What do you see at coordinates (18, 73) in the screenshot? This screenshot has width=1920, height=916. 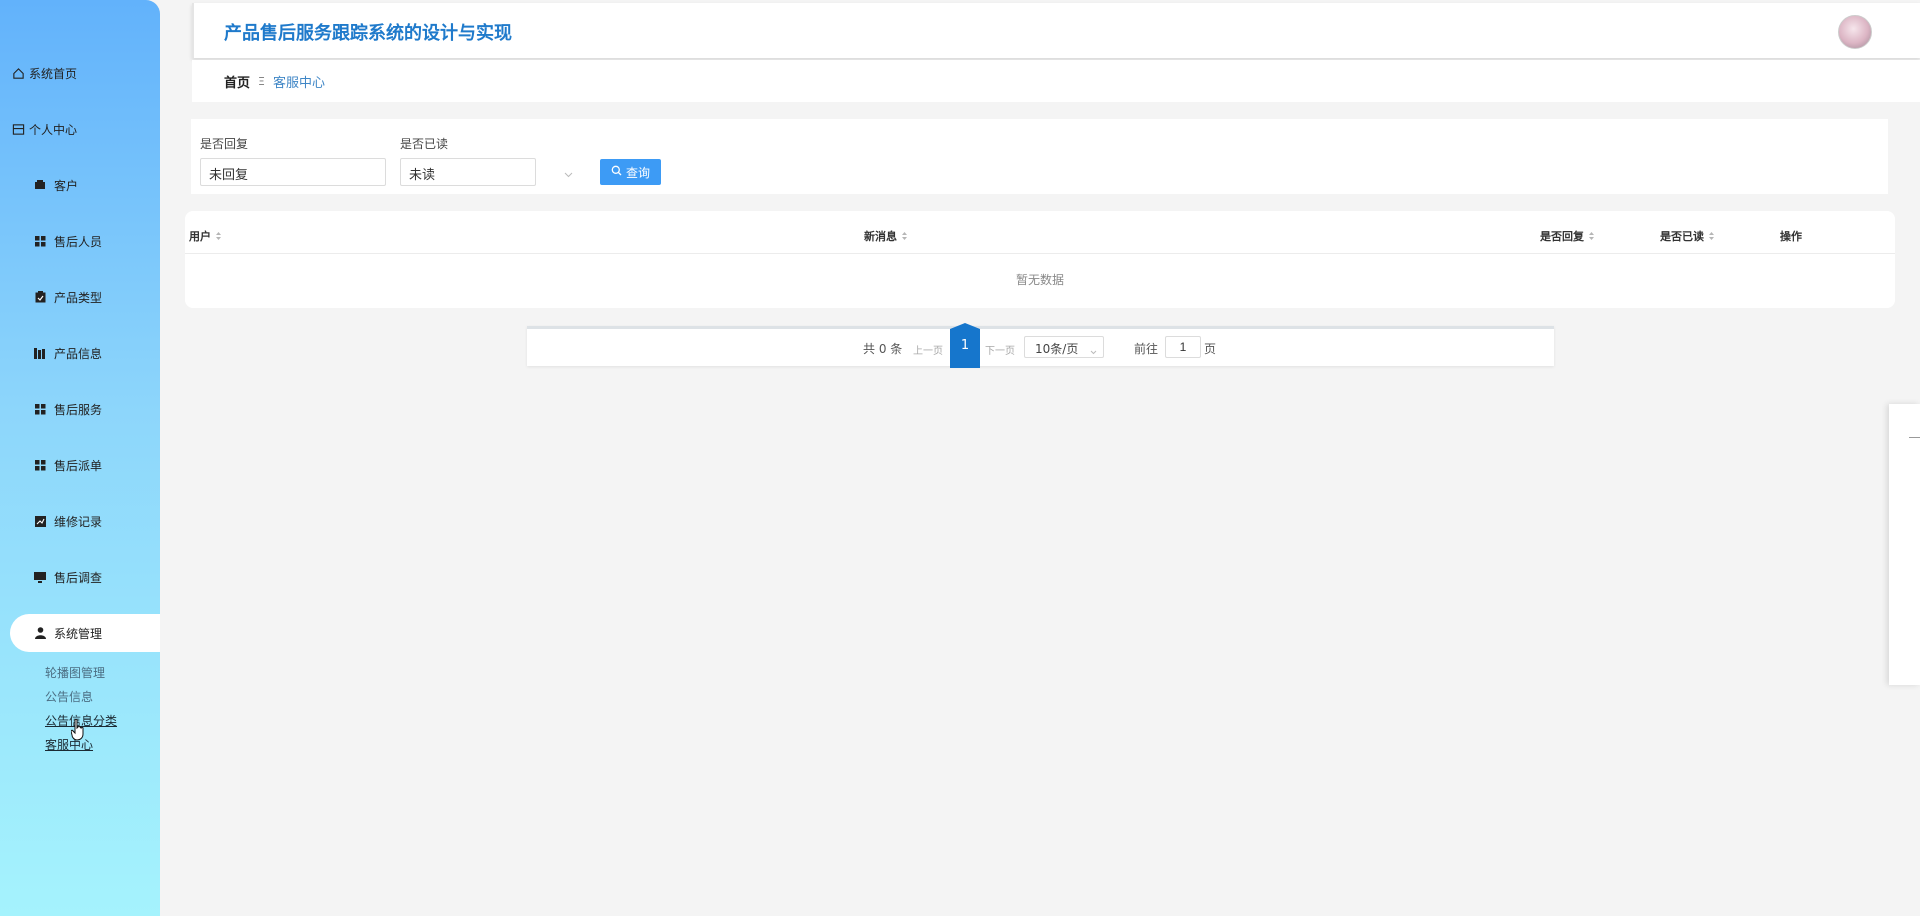 I see `home-icon` at bounding box center [18, 73].